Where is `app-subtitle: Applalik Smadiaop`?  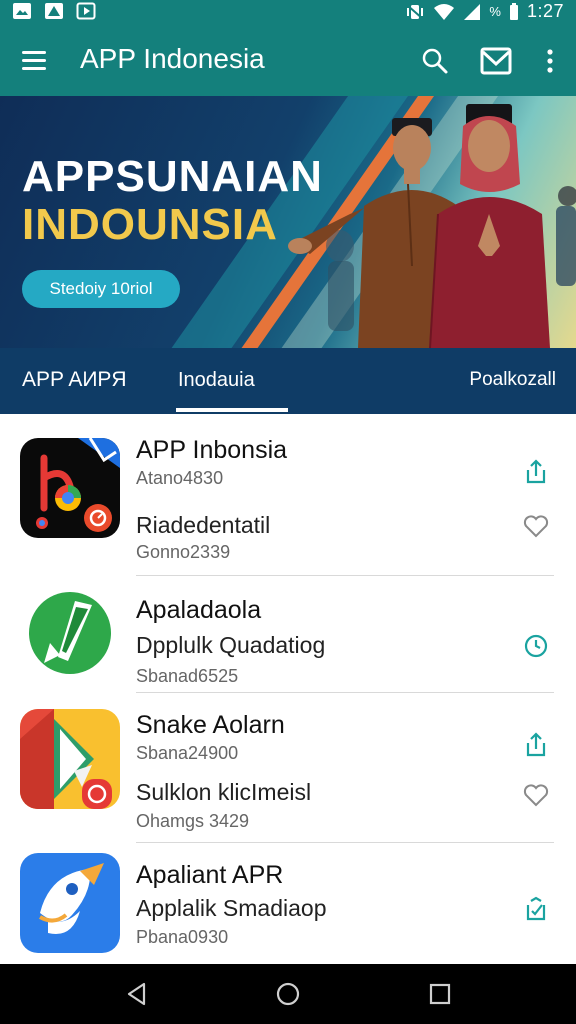
app-subtitle: Applalik Smadiaop is located at coordinates (231, 908).